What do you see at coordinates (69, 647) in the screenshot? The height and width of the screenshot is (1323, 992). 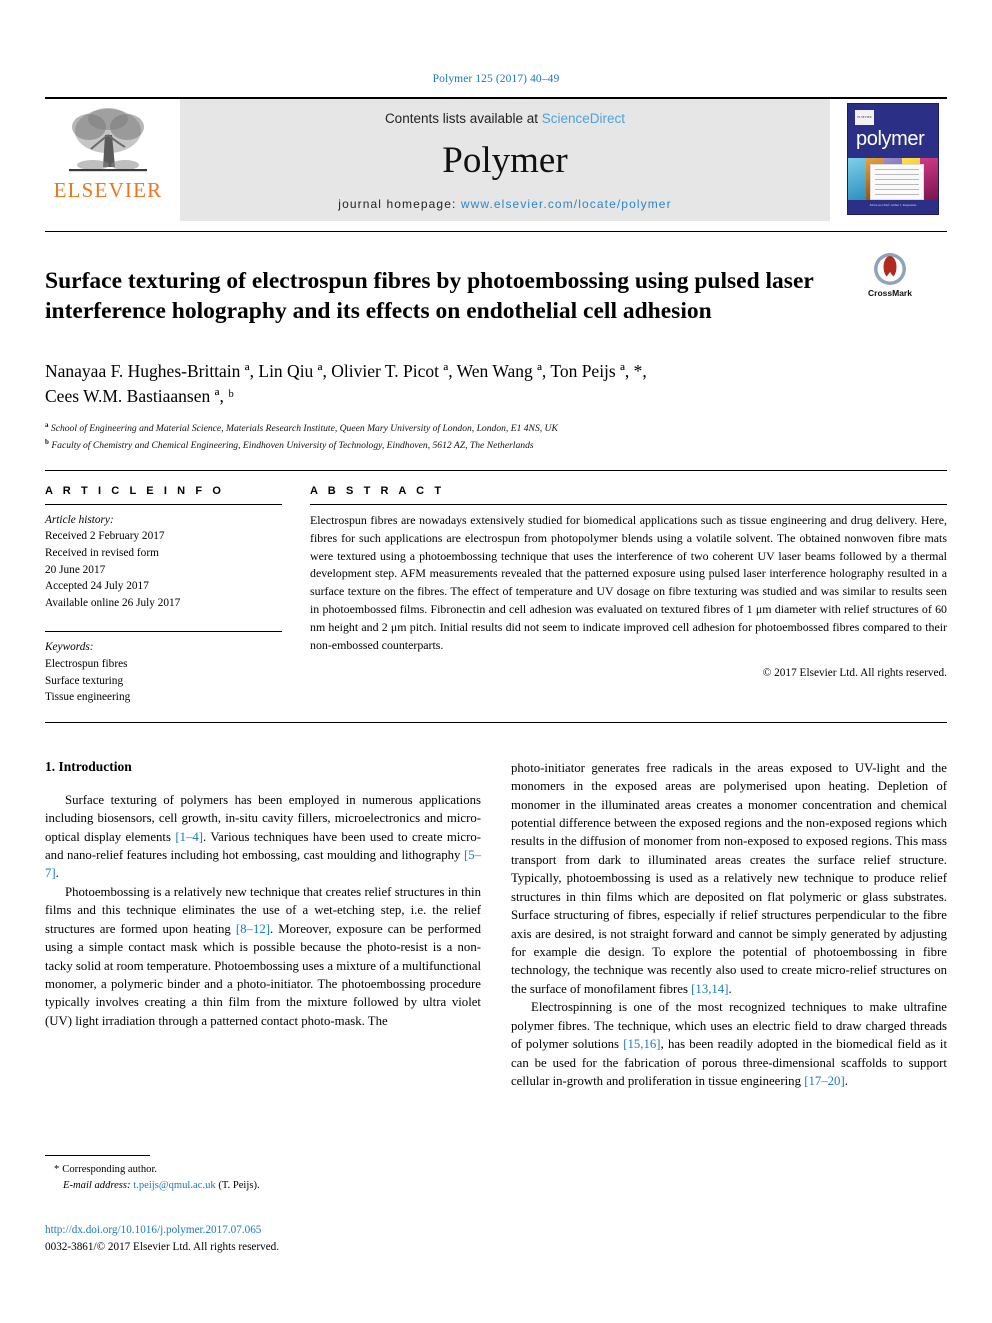 I see `keywords-label: Keywords:` at bounding box center [69, 647].